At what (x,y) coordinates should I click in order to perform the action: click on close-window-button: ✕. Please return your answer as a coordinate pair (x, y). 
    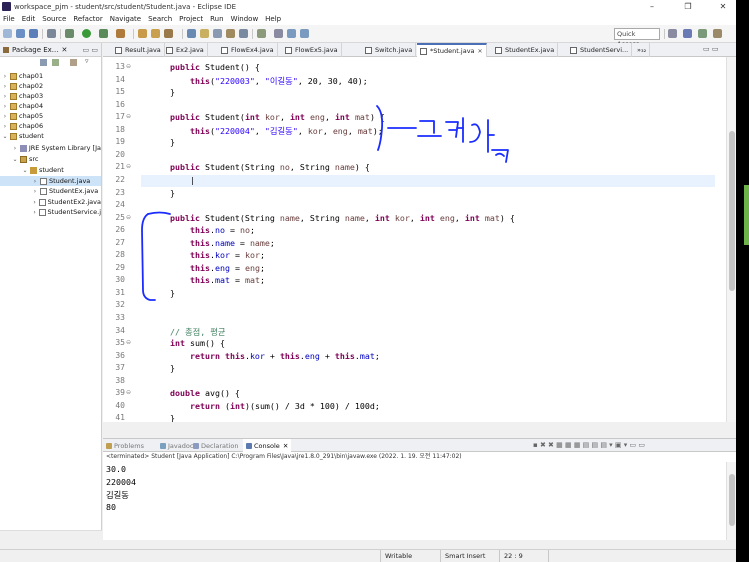
    Looking at the image, I should click on (723, 6).